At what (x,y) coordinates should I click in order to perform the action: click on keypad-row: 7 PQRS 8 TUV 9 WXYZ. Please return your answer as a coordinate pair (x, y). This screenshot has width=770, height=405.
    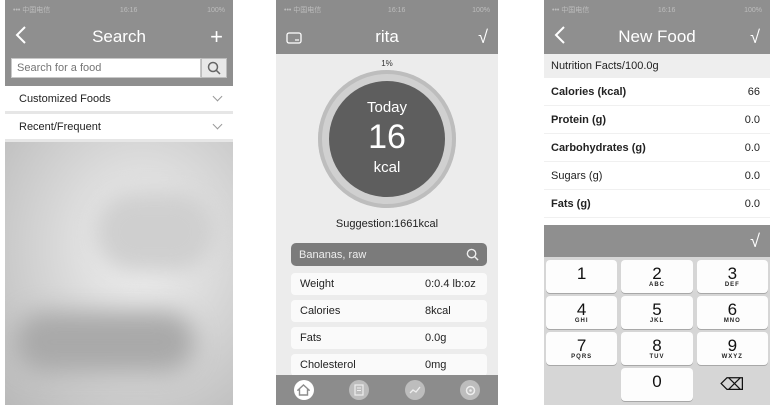
    Looking at the image, I should click on (657, 348).